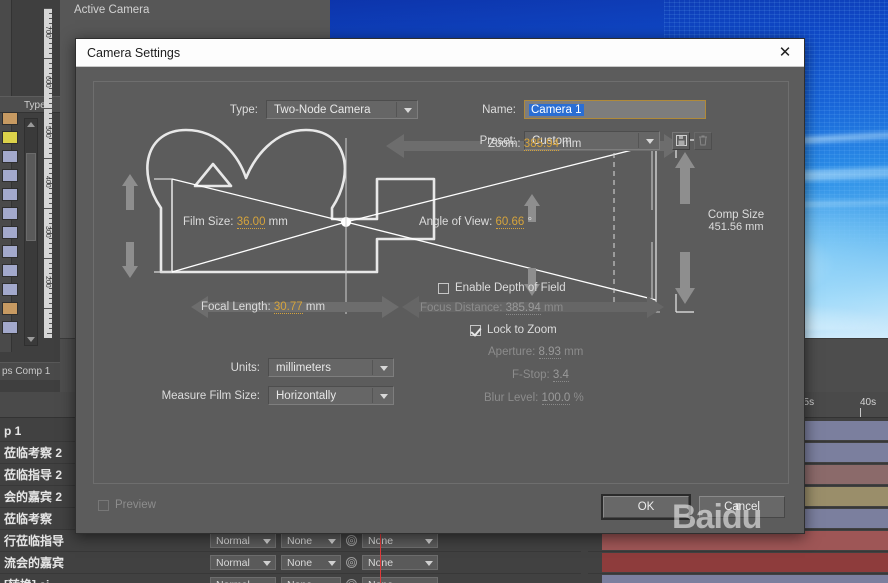 The width and height of the screenshot is (888, 583). I want to click on timeline-bar-row, so click(738, 578).